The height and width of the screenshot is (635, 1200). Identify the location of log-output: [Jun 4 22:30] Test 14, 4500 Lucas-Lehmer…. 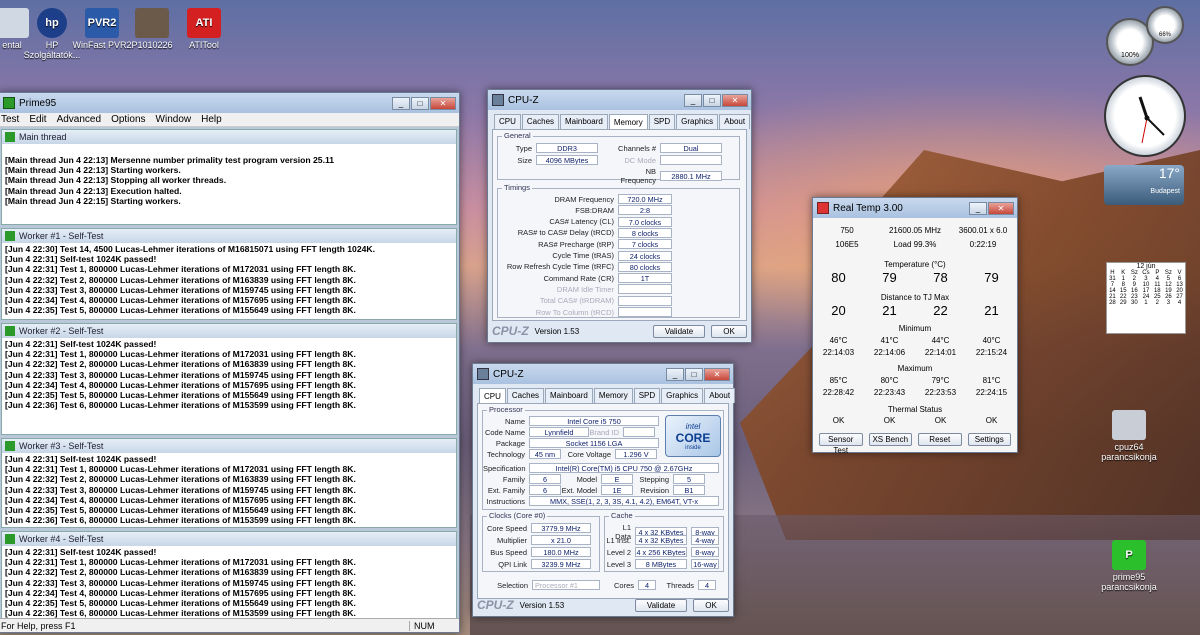
(229, 279).